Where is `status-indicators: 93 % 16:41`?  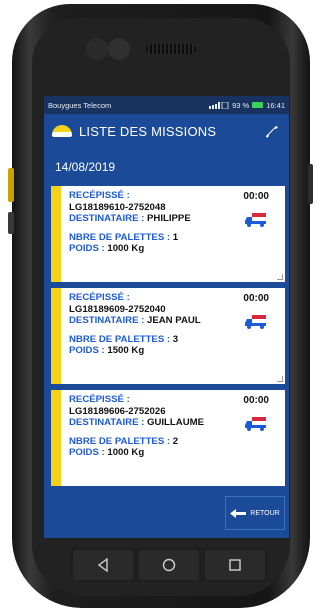
status-indicators: 93 % 16:41 is located at coordinates (247, 105).